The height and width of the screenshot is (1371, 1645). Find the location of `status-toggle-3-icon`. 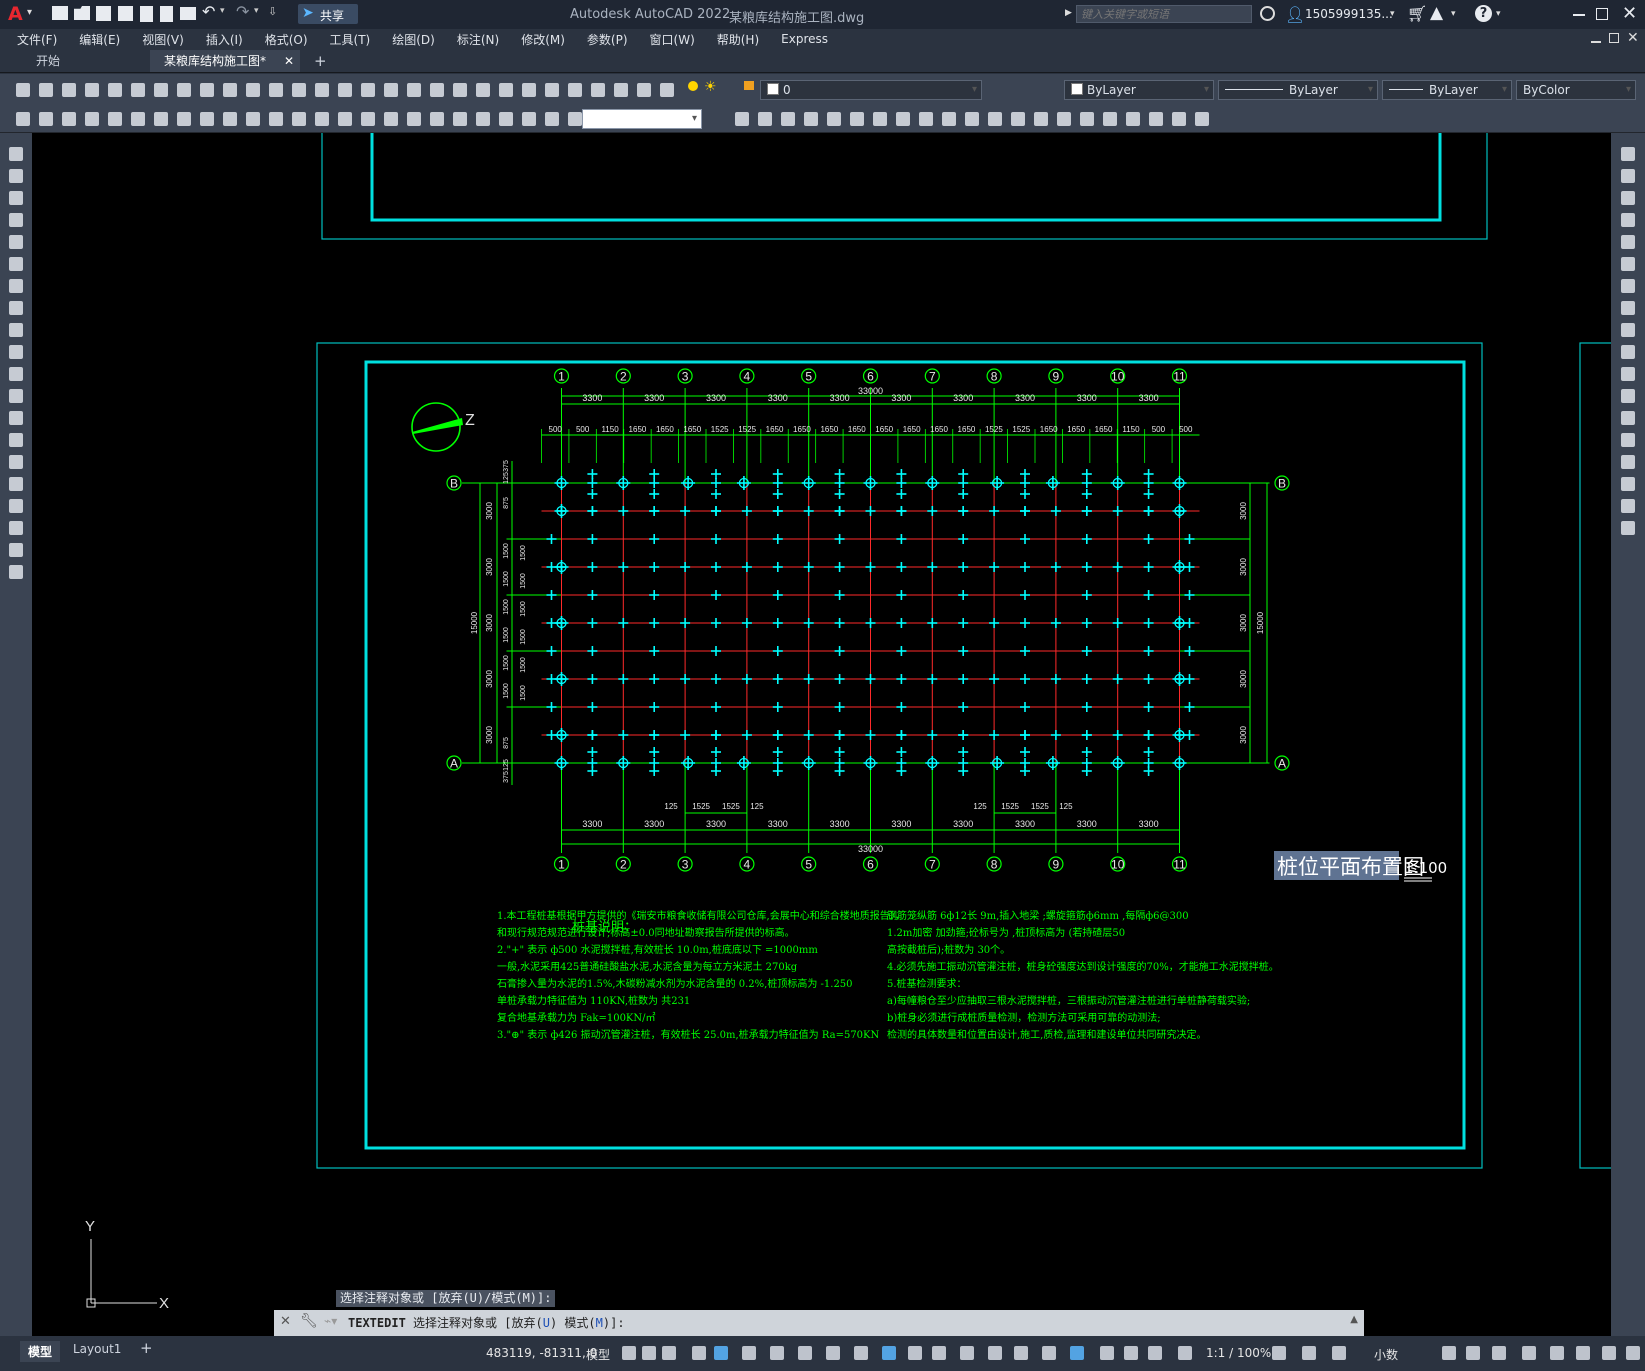

status-toggle-3-icon is located at coordinates (669, 1353).